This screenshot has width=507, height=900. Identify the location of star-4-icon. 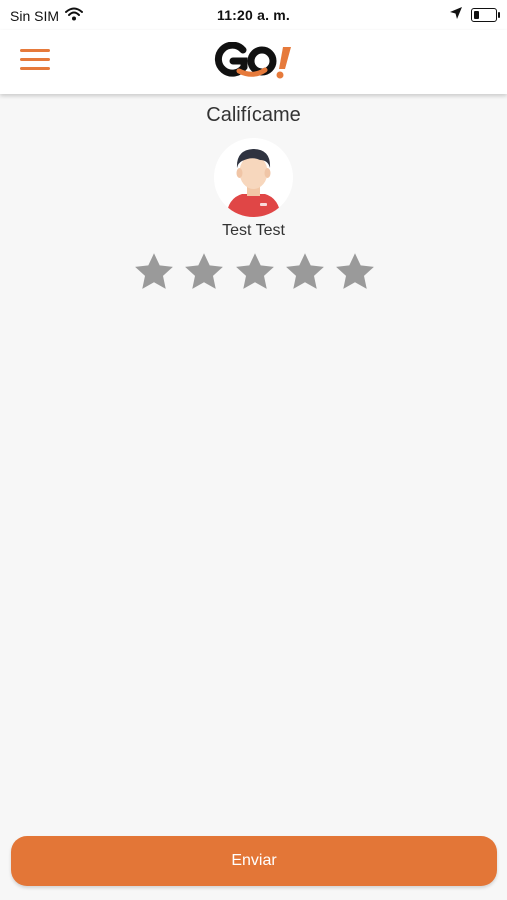
(305, 272).